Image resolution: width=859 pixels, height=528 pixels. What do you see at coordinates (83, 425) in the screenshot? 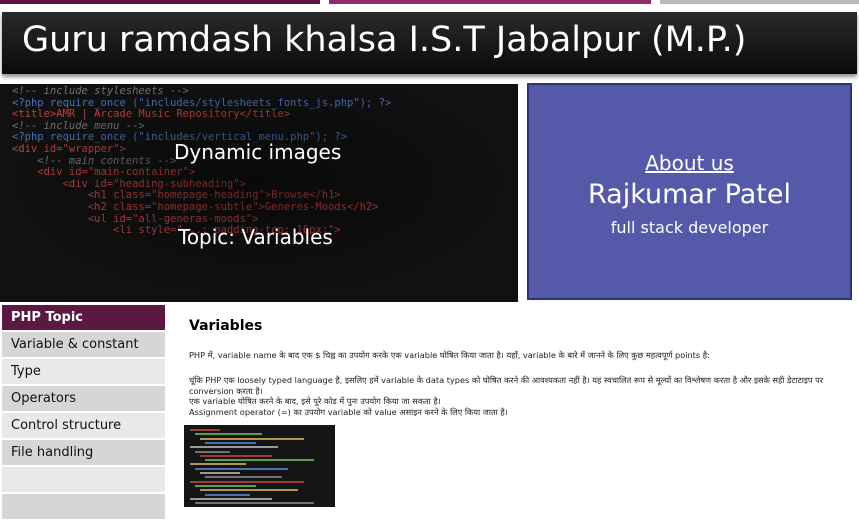
I see `sidebar-item-control-structure: Control structure` at bounding box center [83, 425].